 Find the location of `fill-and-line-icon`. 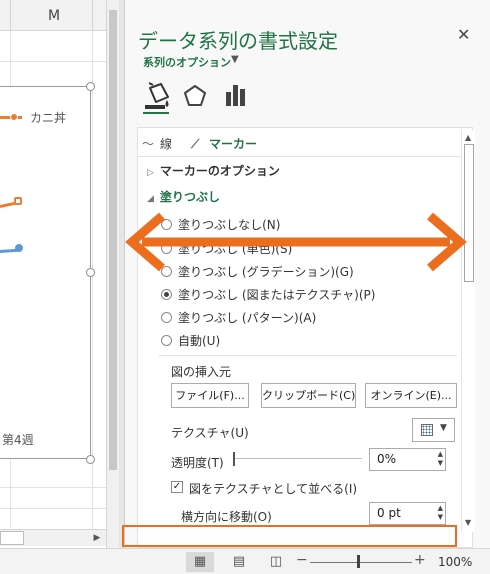

fill-and-line-icon is located at coordinates (157, 96).